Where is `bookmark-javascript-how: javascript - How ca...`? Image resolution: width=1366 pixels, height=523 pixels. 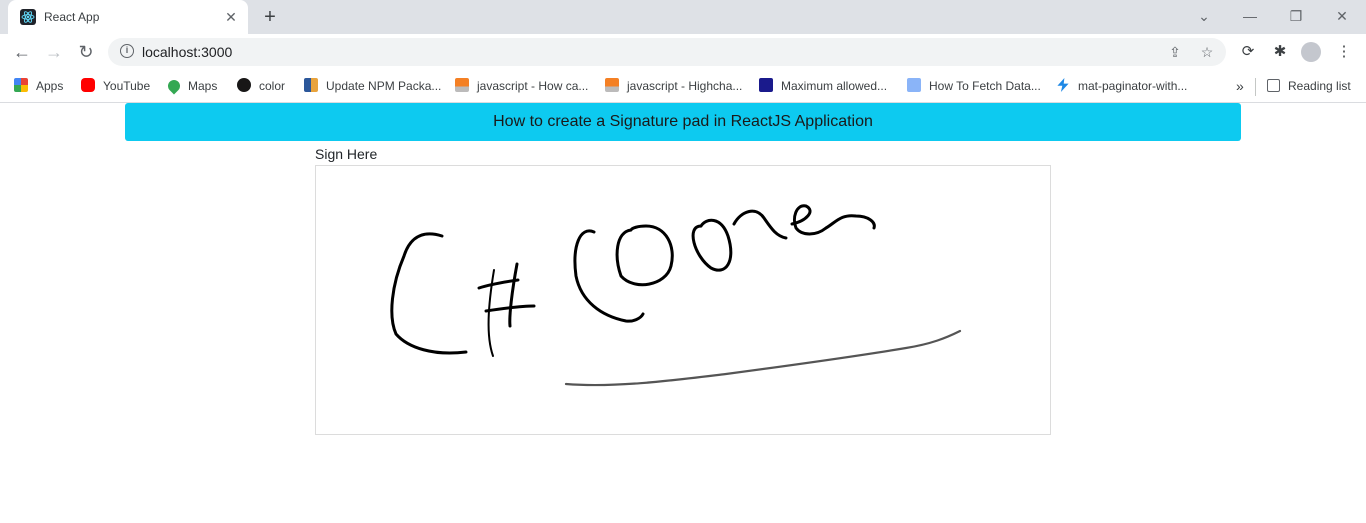 bookmark-javascript-how: javascript - How ca... is located at coordinates (521, 86).